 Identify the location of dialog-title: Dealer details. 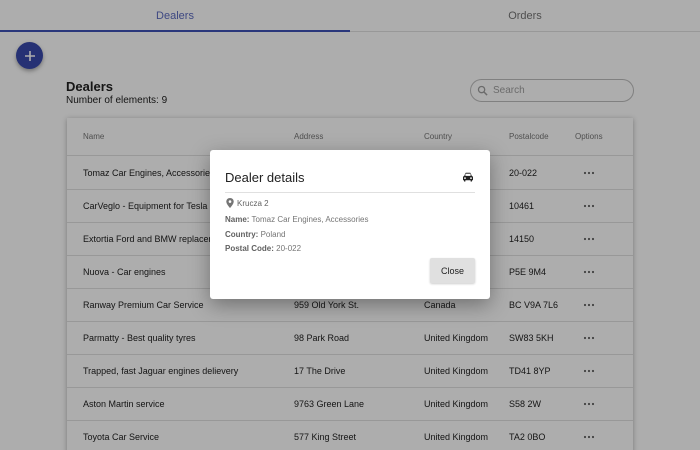
(265, 177).